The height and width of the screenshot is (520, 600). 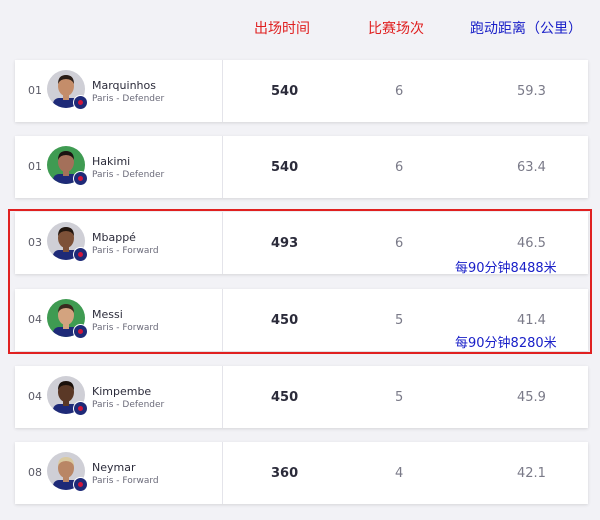 I want to click on matches-played: 4, so click(x=399, y=473).